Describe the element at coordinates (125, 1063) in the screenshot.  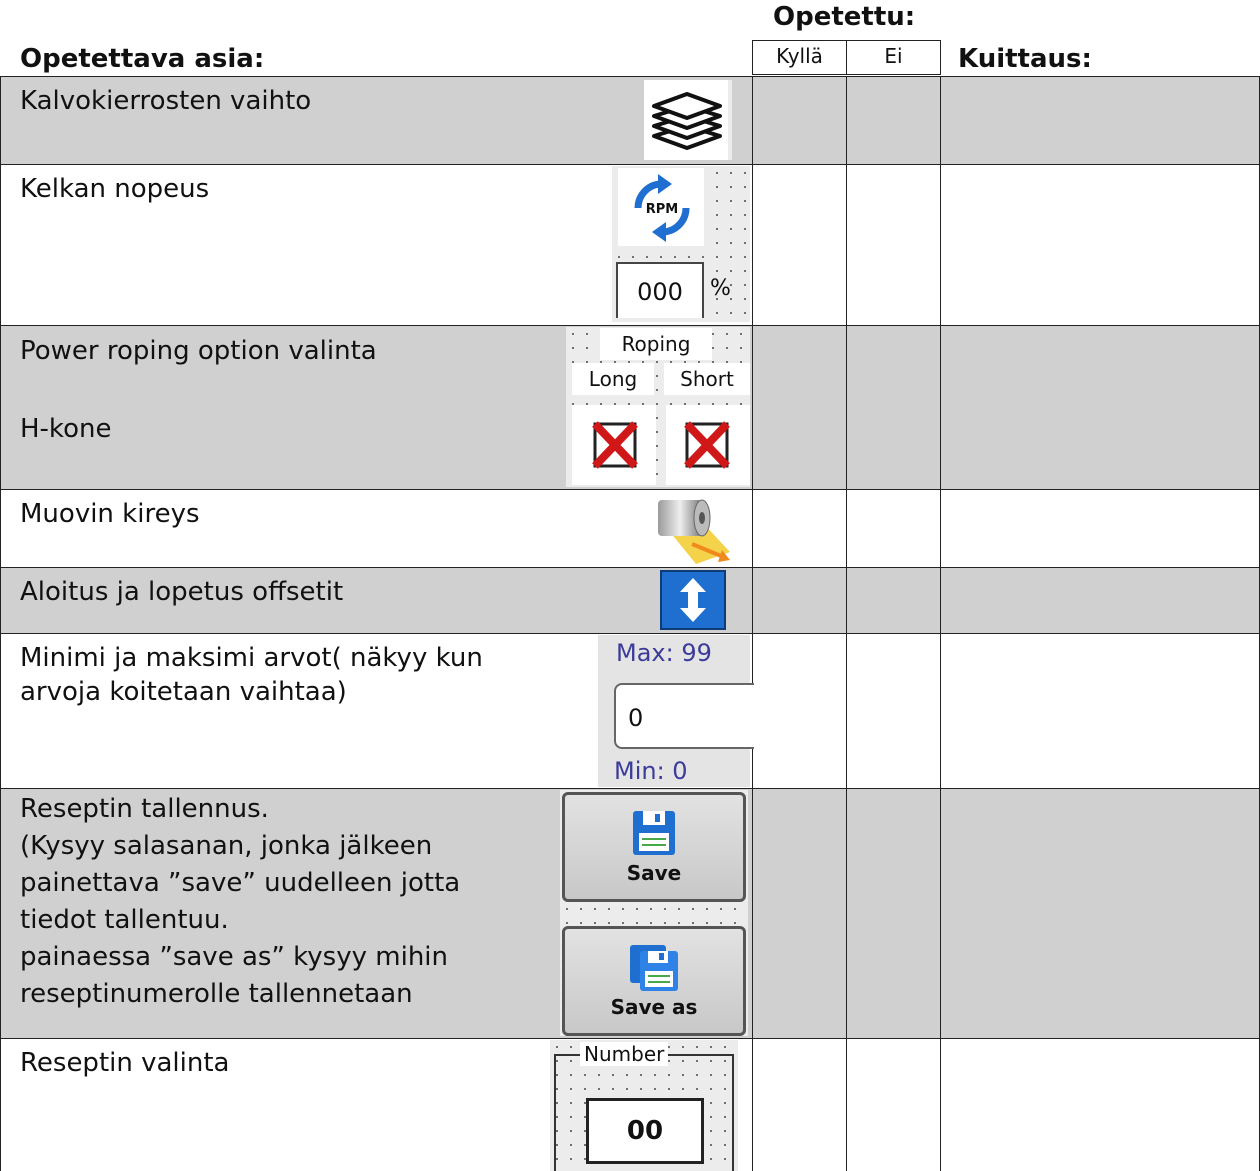
I see `row-label-recipe-select: Reseptin valinta` at that location.